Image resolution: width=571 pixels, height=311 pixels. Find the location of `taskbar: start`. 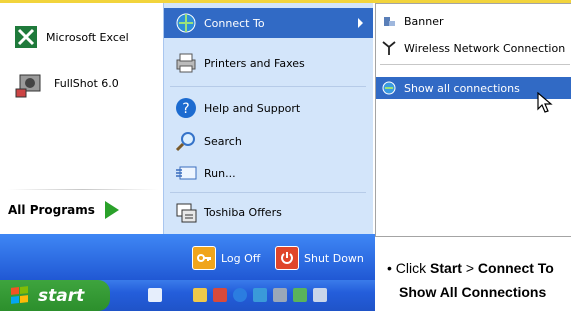

taskbar: start is located at coordinates (187, 295).